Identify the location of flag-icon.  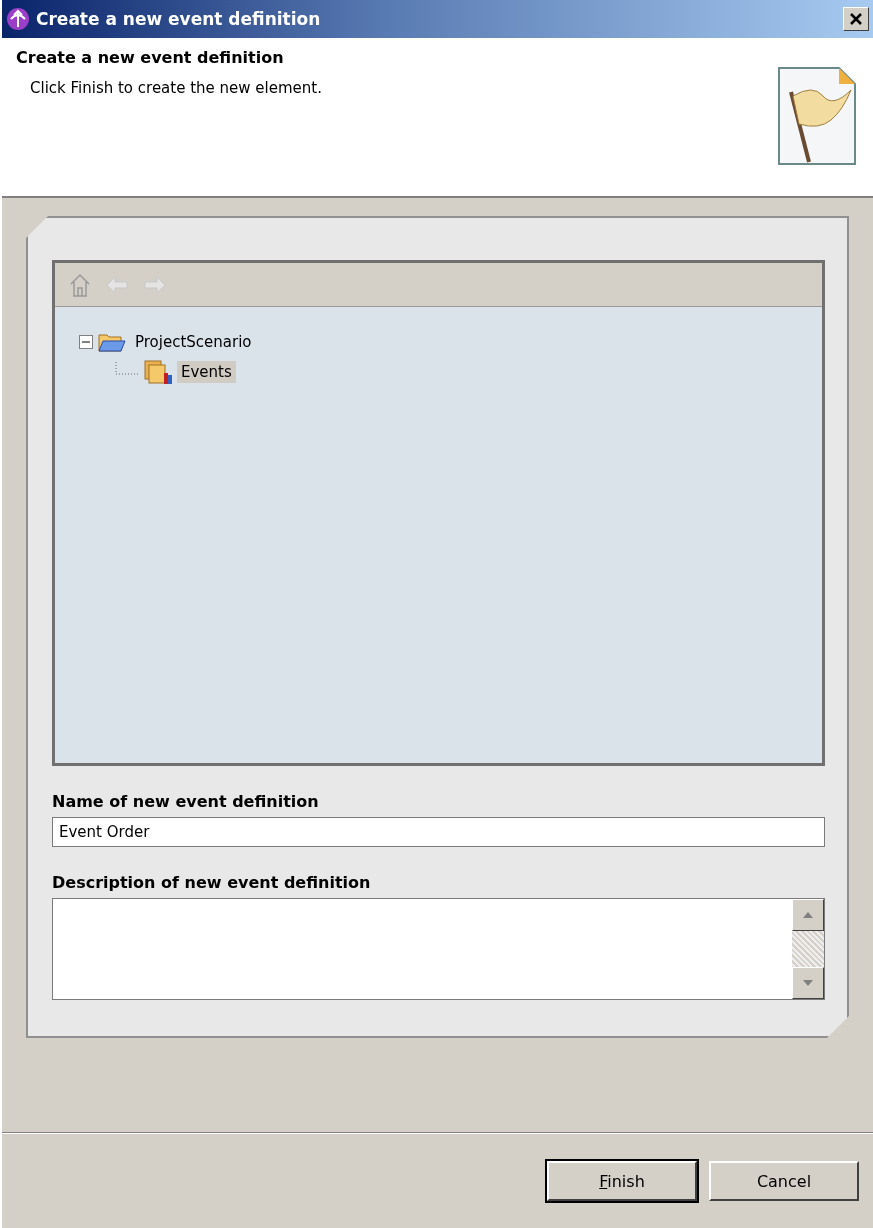
(818, 116).